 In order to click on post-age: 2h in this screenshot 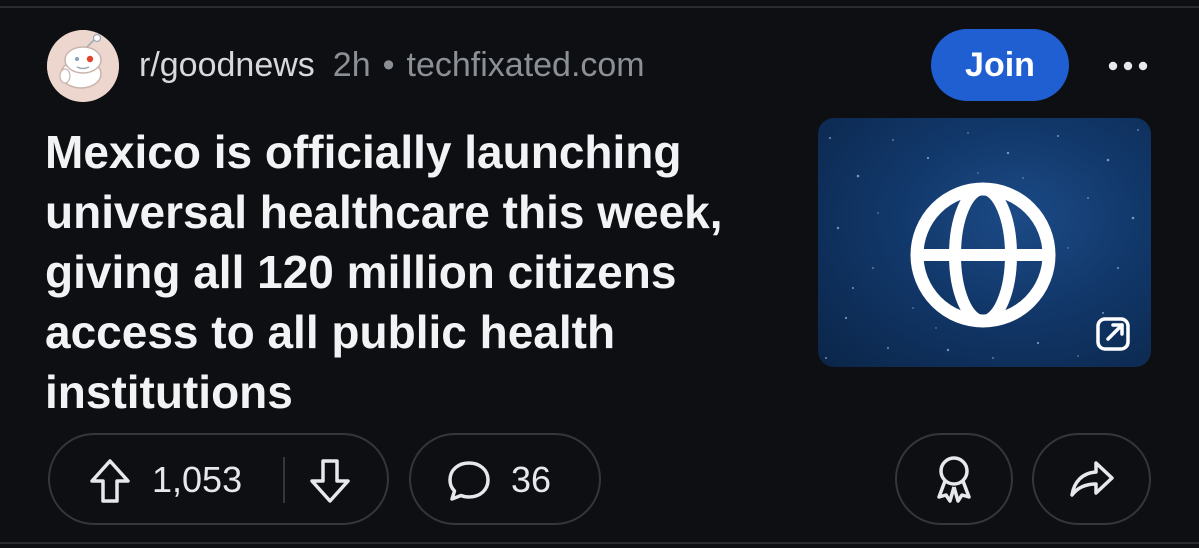, I will do `click(351, 65)`.